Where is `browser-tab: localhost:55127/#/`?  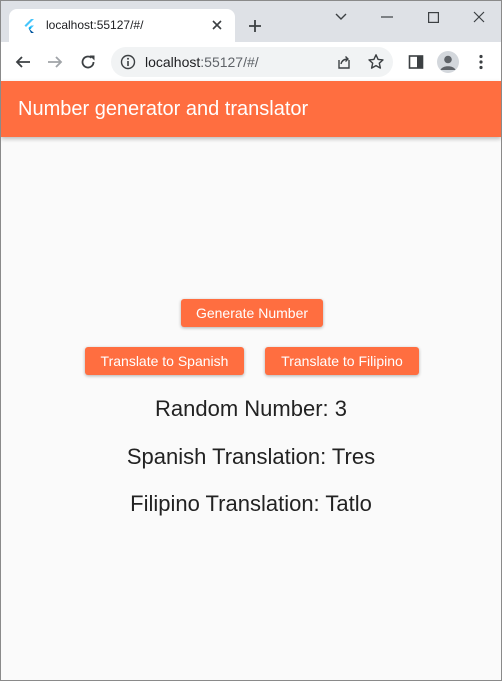
browser-tab: localhost:55127/#/ is located at coordinates (122, 25).